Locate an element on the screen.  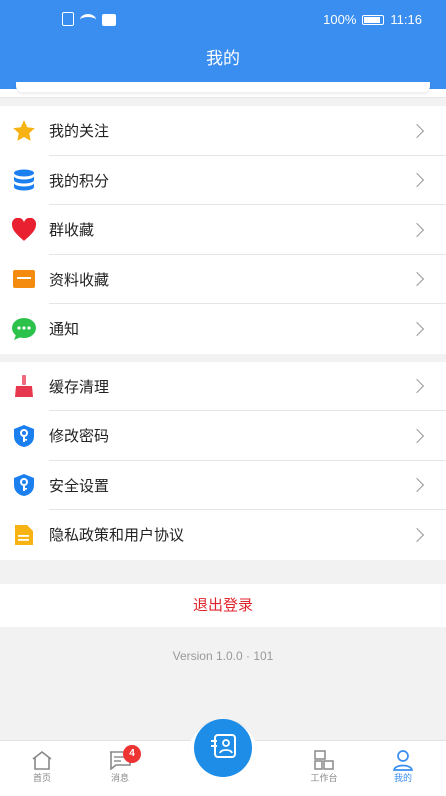
workbench-icon is located at coordinates (324, 760).